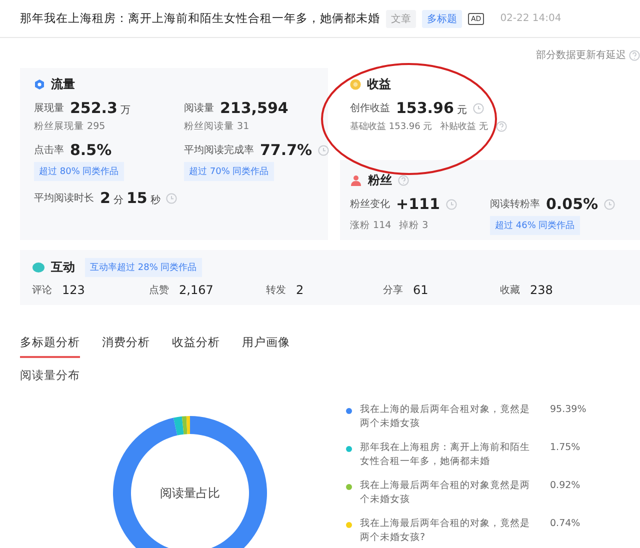 The height and width of the screenshot is (548, 640). Describe the element at coordinates (38, 267) in the screenshot. I see `speech-bubble-icon` at that location.